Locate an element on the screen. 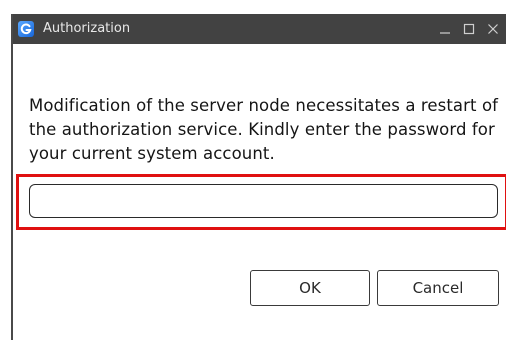 The width and height of the screenshot is (506, 340). app-g-logo-icon is located at coordinates (26, 29).